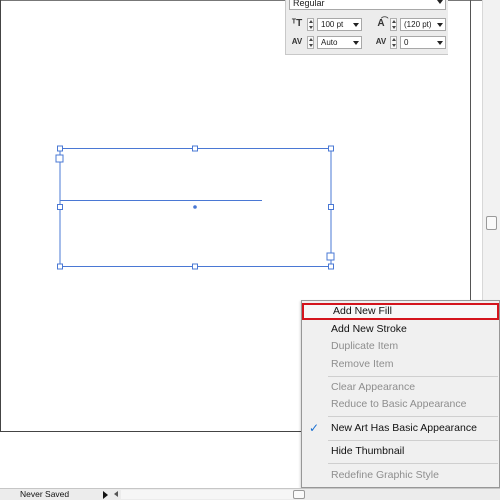 The height and width of the screenshot is (500, 500). Describe the element at coordinates (362, 311) in the screenshot. I see `menu-item-label: Add New Fill` at that location.